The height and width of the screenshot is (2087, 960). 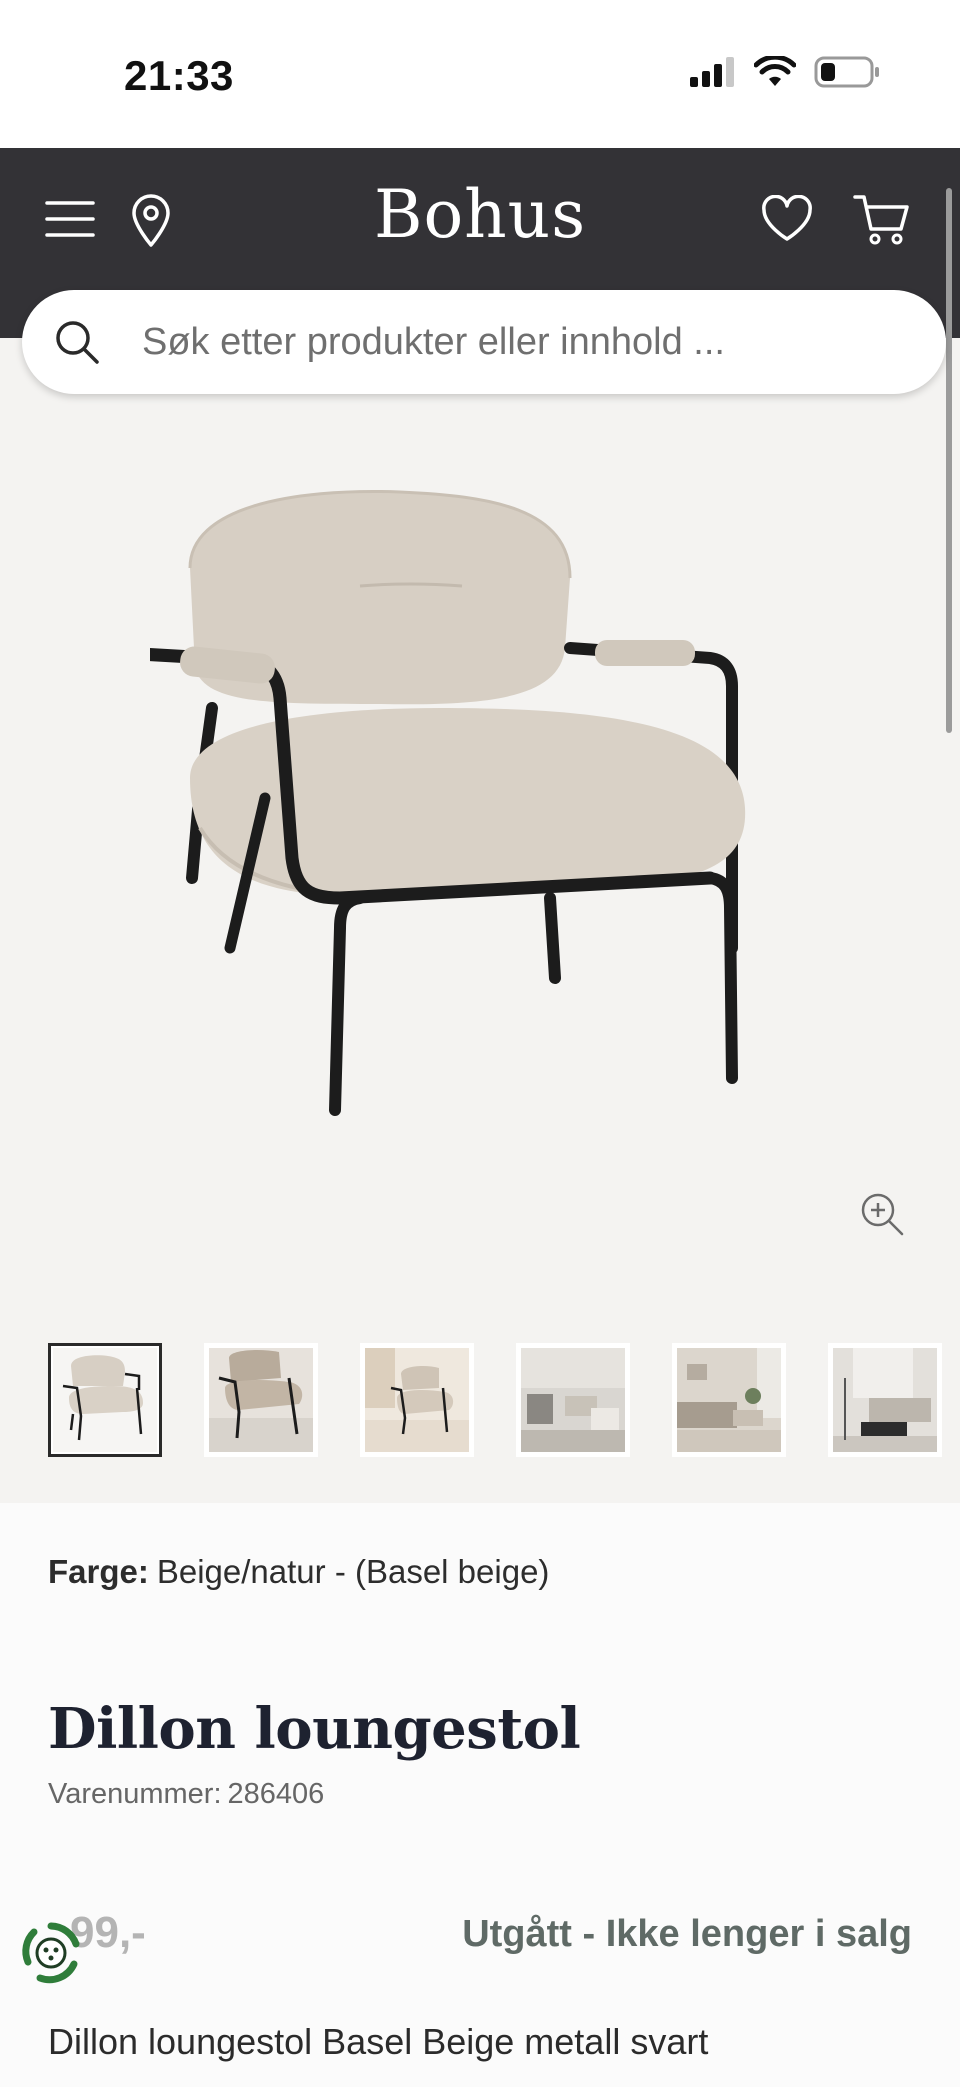 What do you see at coordinates (353, 1571) in the screenshot?
I see `color-value: Beige/natur - (Basel beige)` at bounding box center [353, 1571].